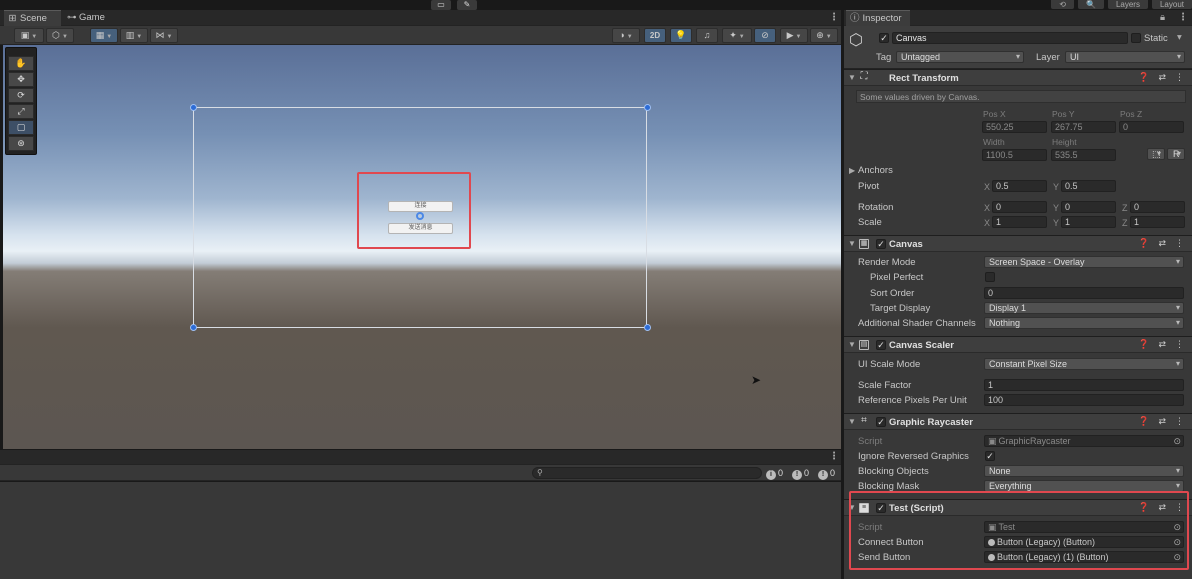  I want to click on connect-ui-button: 连接, so click(420, 206).